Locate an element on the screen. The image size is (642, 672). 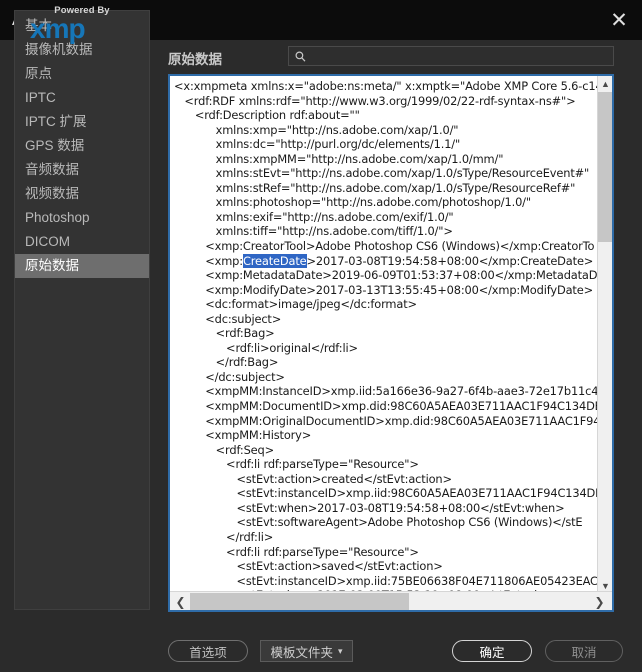
template-folder-label: 模板文件夹 is located at coordinates (301, 652).